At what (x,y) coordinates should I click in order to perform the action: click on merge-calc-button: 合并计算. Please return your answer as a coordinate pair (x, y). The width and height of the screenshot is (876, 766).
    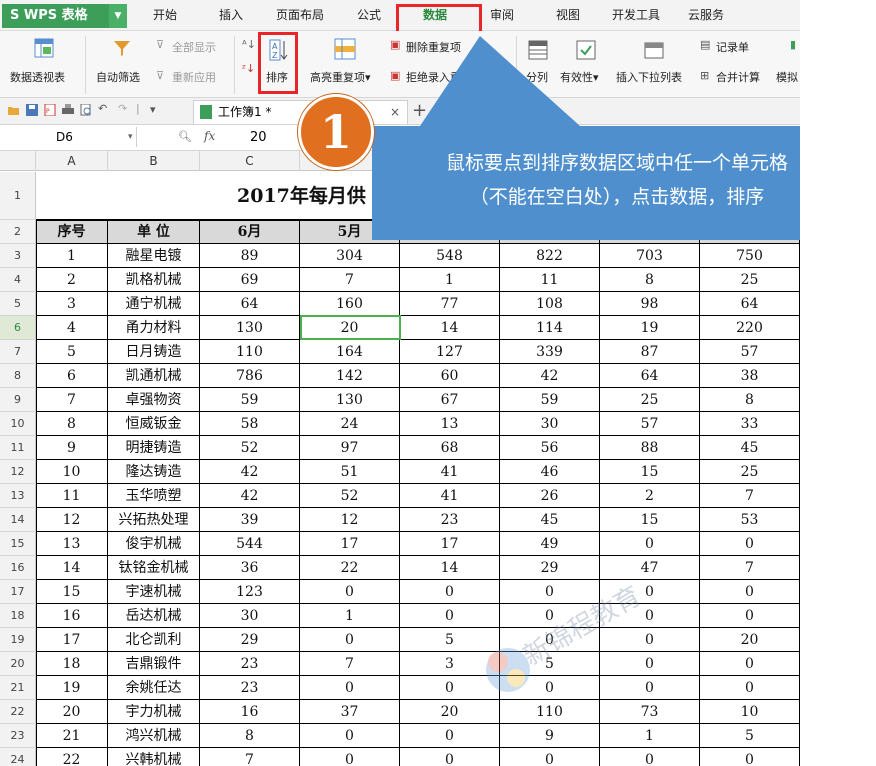
    Looking at the image, I should click on (738, 77).